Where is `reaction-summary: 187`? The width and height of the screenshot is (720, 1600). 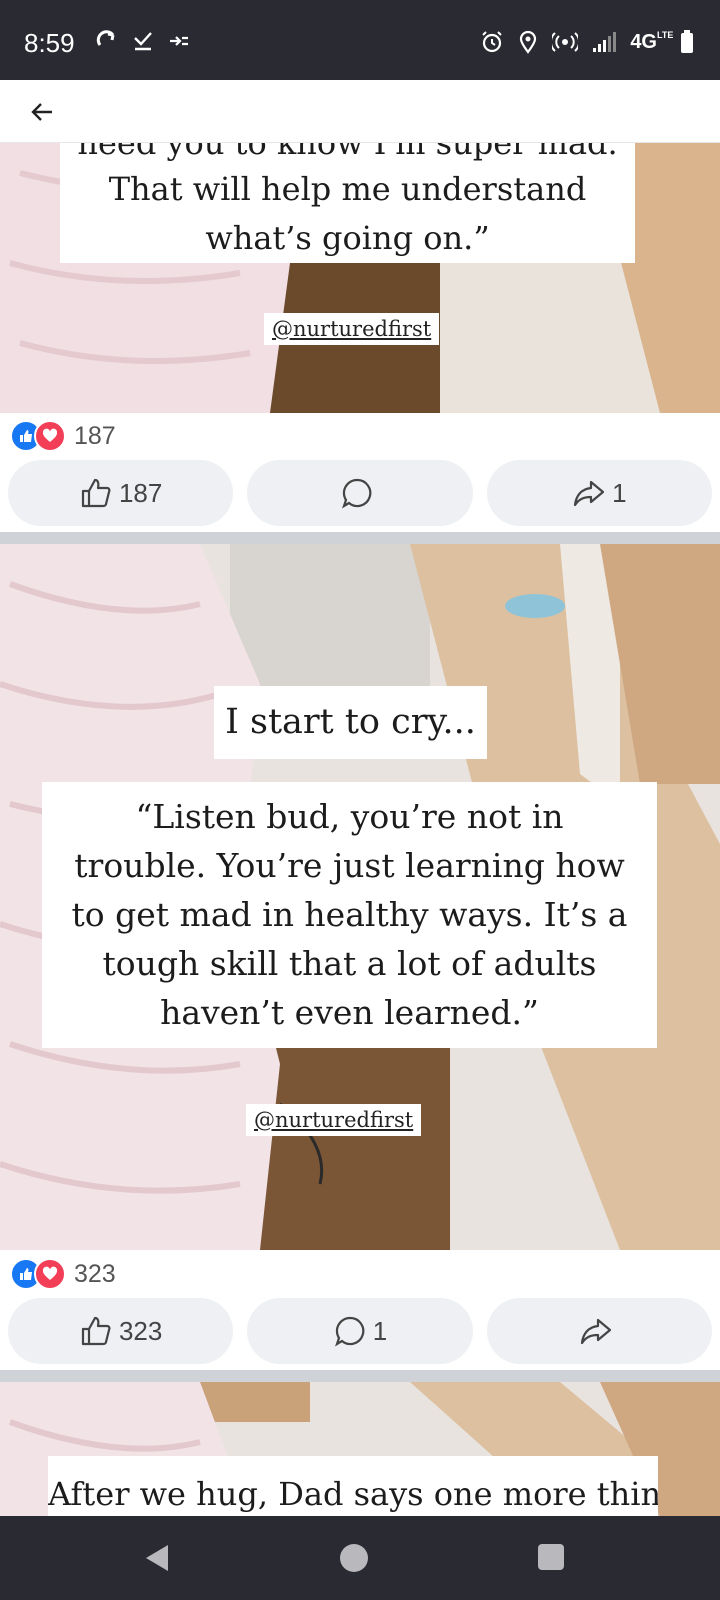 reaction-summary: 187 is located at coordinates (63, 436).